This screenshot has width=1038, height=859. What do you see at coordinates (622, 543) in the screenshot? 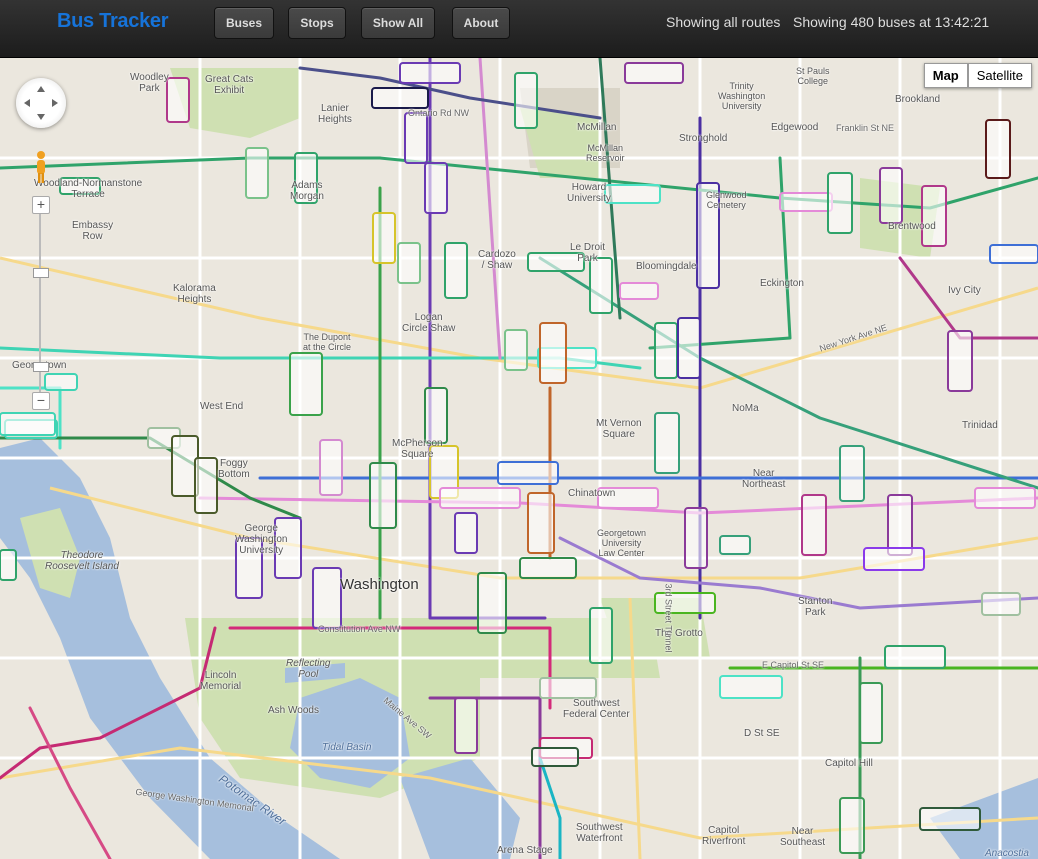
I see `label-gtlaw: Georgetown University Law Center` at bounding box center [622, 543].